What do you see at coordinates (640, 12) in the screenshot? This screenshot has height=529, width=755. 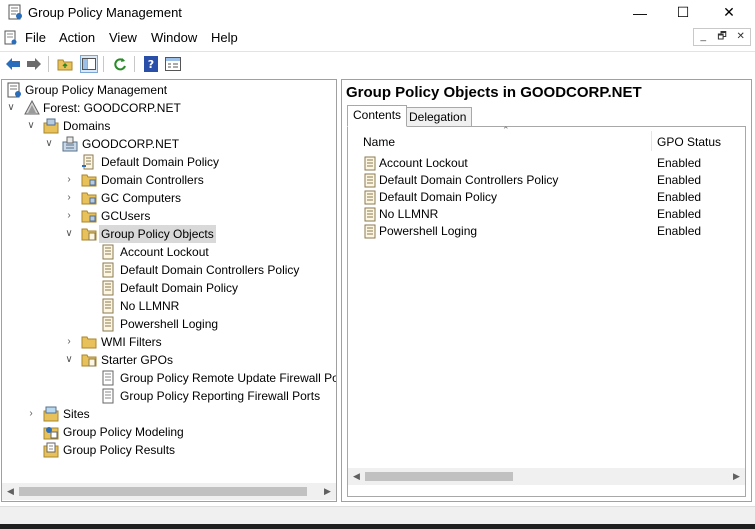 I see `minimize-button: —` at bounding box center [640, 12].